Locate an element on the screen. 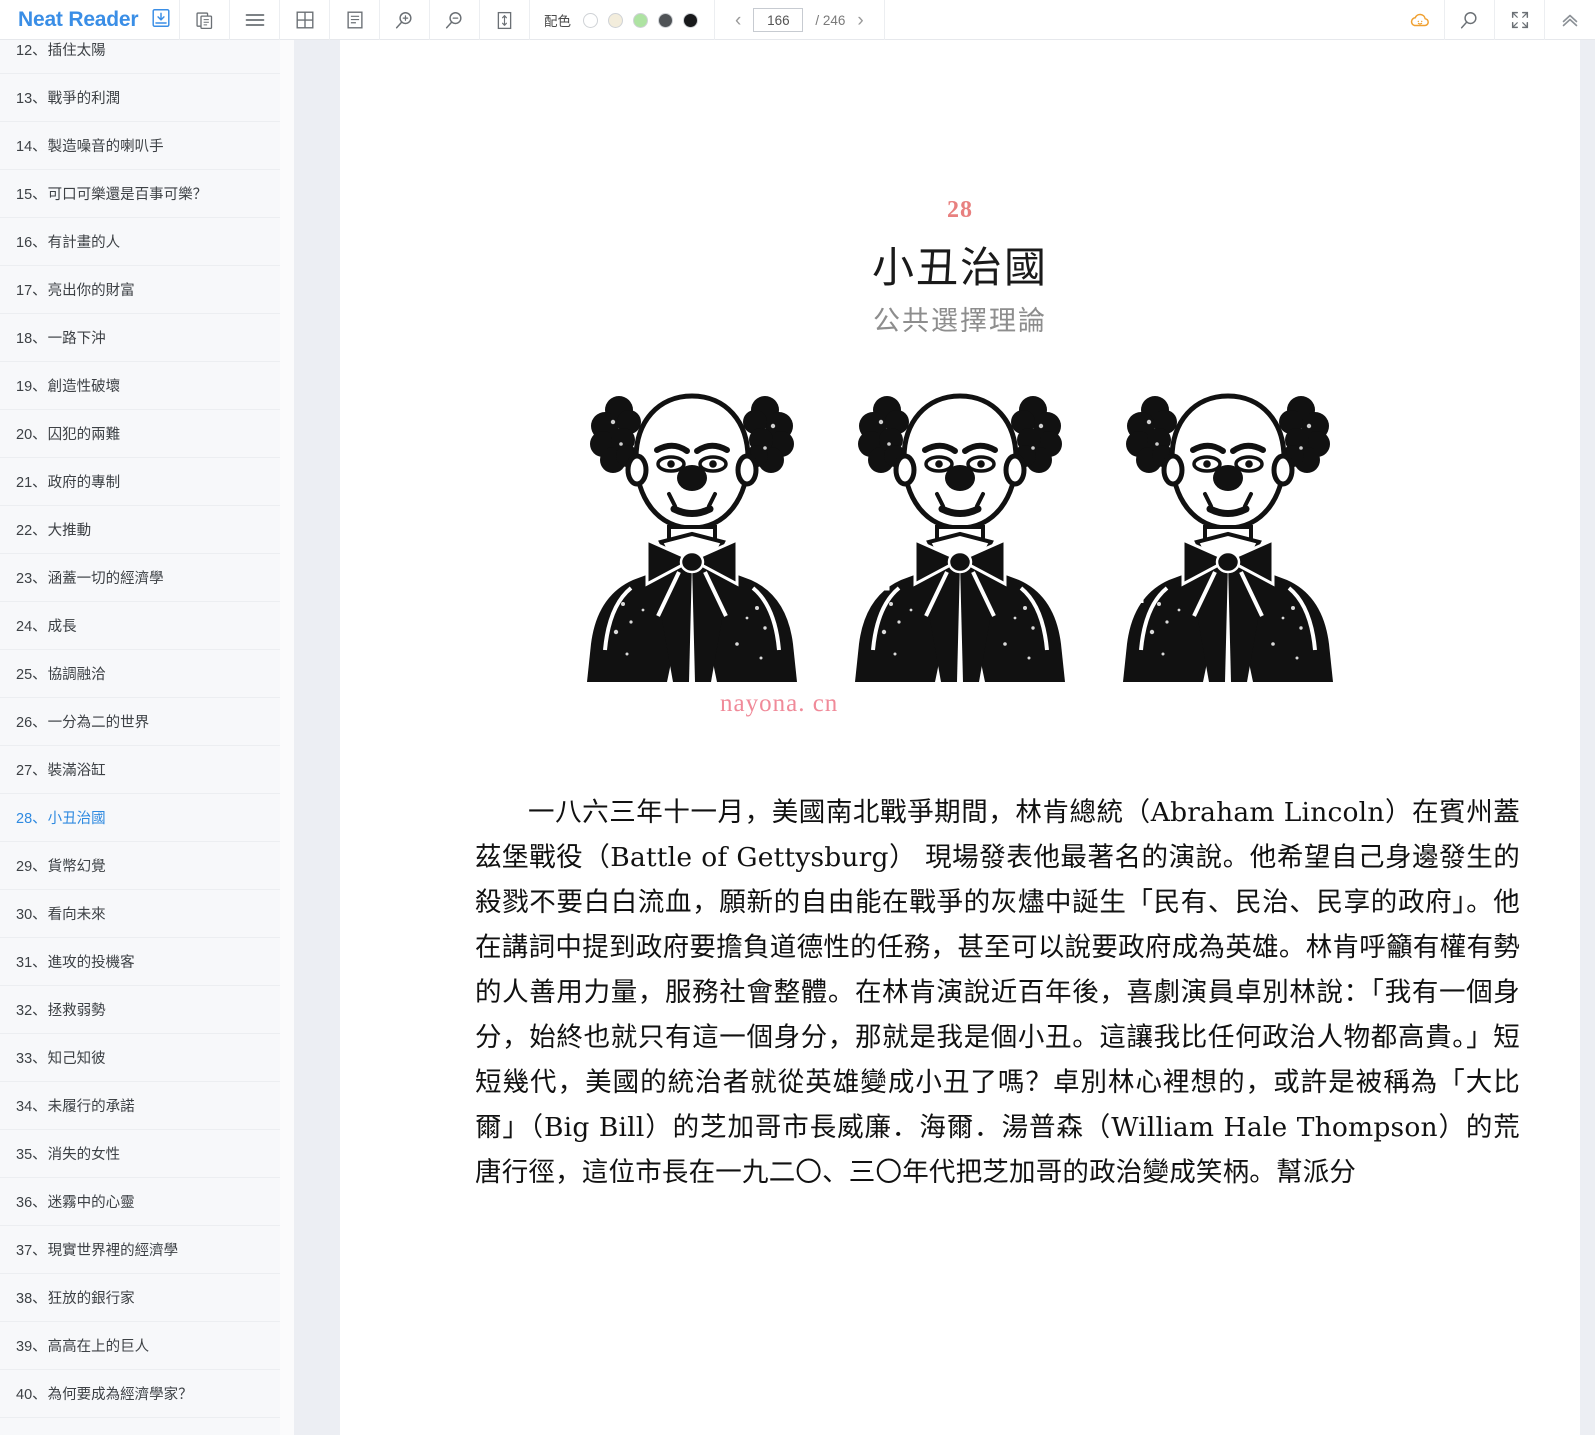  site-watermark: nayona. cn is located at coordinates (779, 703).